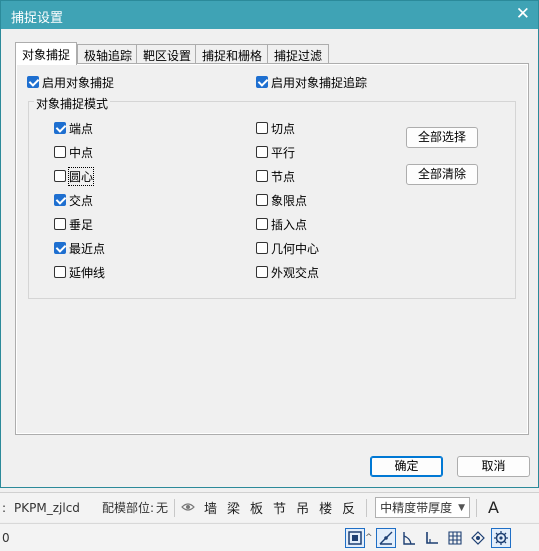 This screenshot has height=551, width=539. What do you see at coordinates (295, 272) in the screenshot?
I see `mode-label: 外观交点` at bounding box center [295, 272].